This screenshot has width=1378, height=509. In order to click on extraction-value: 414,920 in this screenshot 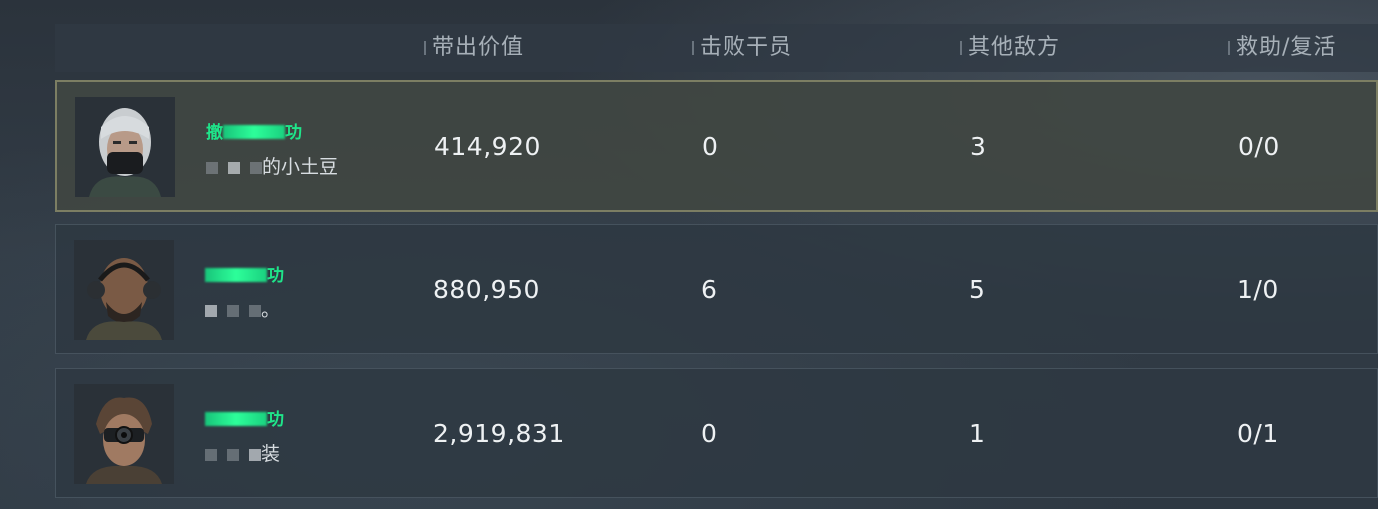, I will do `click(487, 146)`.